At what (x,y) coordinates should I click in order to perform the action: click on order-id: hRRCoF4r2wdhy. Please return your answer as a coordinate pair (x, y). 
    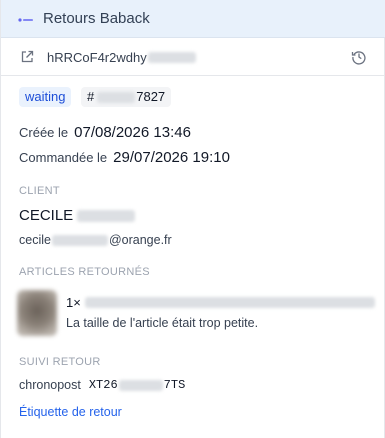
    Looking at the image, I should click on (121, 57).